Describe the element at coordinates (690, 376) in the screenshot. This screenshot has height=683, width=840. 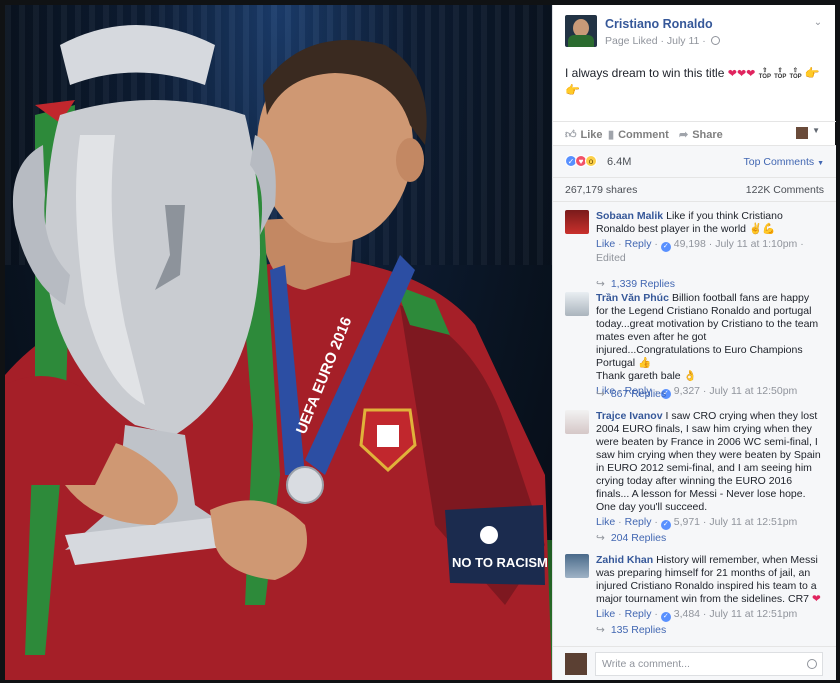
I see `comment-emoji: 👌` at that location.